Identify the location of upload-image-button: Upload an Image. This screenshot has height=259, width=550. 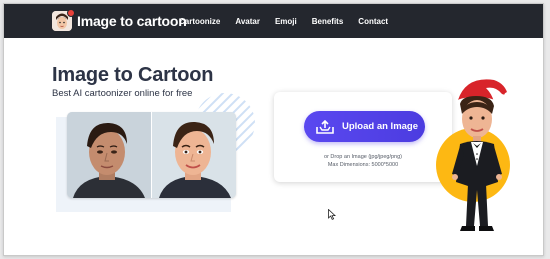
(364, 126).